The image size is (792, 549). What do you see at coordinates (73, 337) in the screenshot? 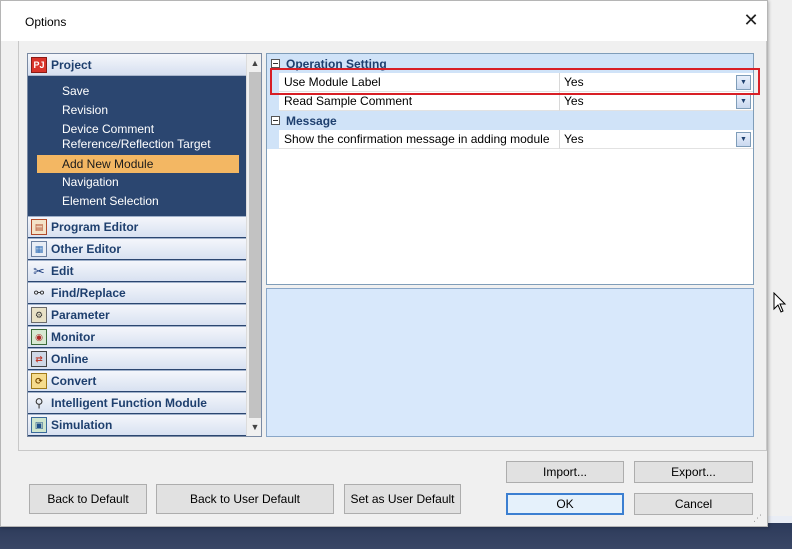
I see `category-label: Monitor` at bounding box center [73, 337].